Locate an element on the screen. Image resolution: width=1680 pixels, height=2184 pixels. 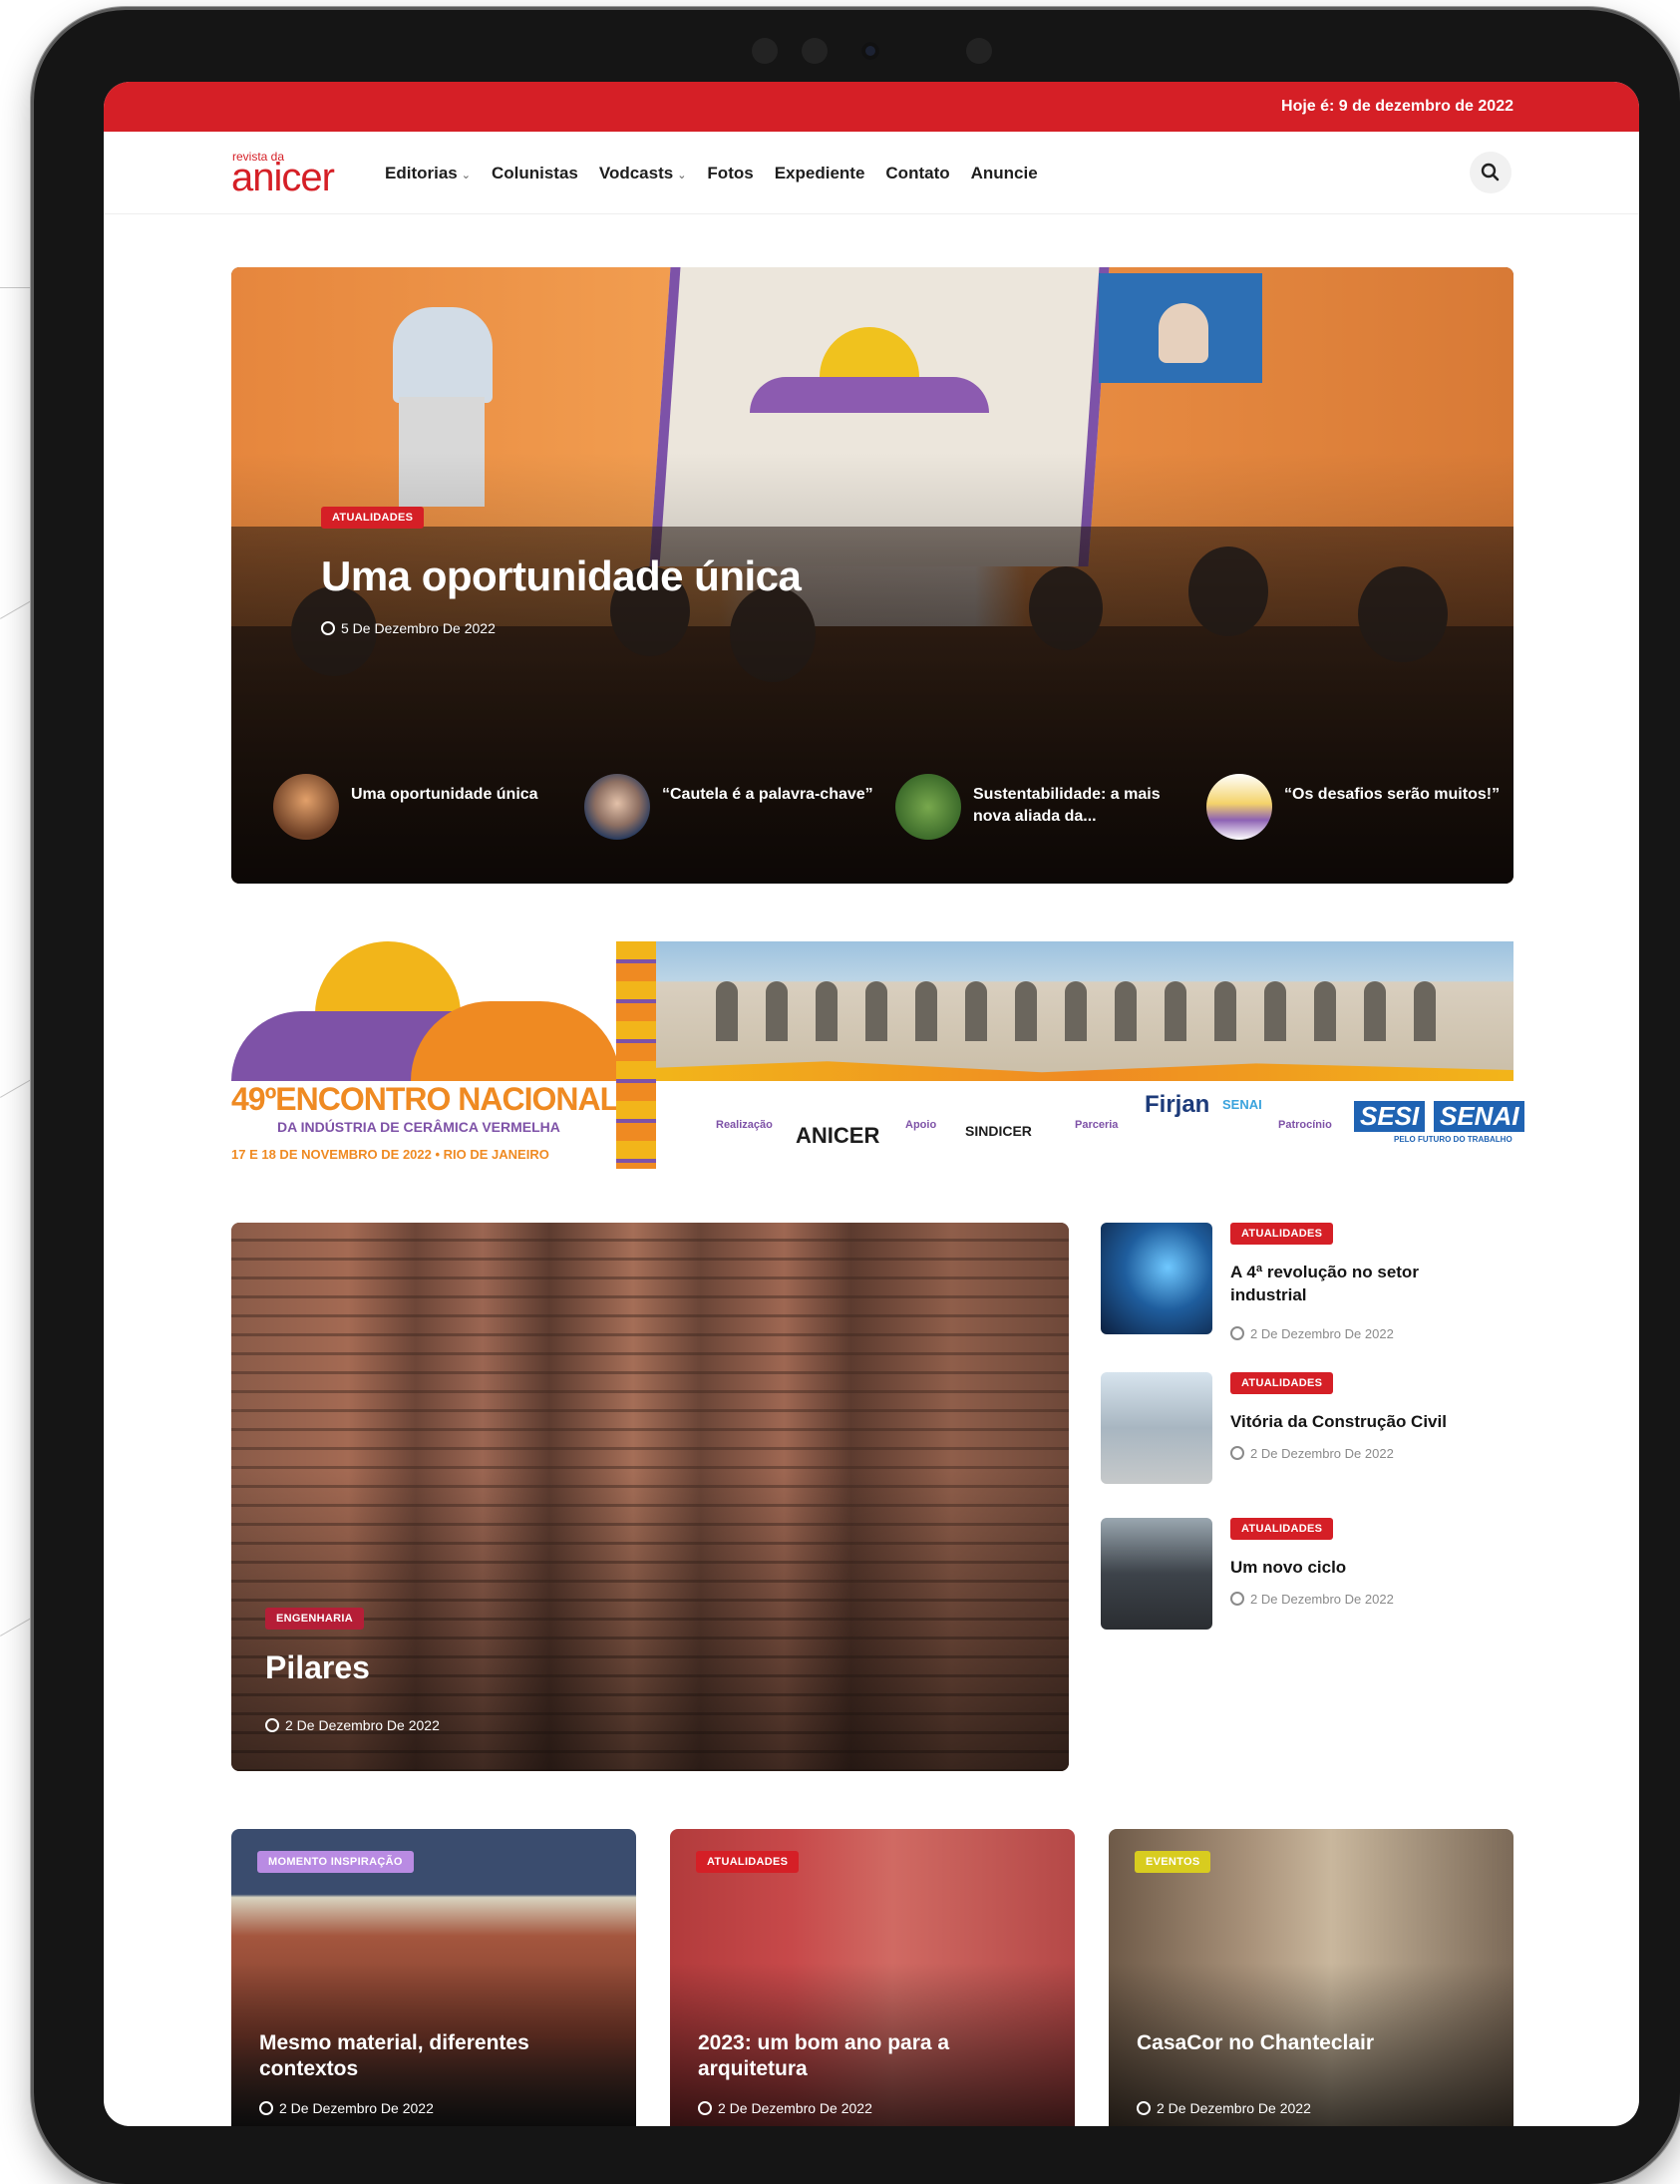
sponsor-label: Patrocínio is located at coordinates (1305, 1125).